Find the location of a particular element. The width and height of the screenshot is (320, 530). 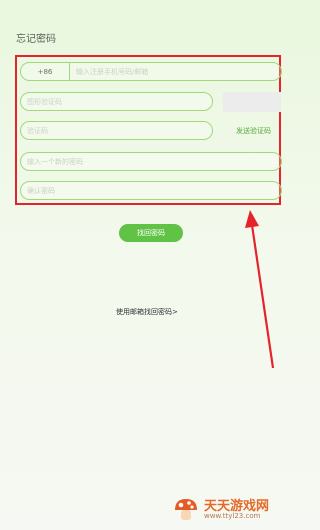

watermark-name: 天天游戏网 is located at coordinates (237, 506).